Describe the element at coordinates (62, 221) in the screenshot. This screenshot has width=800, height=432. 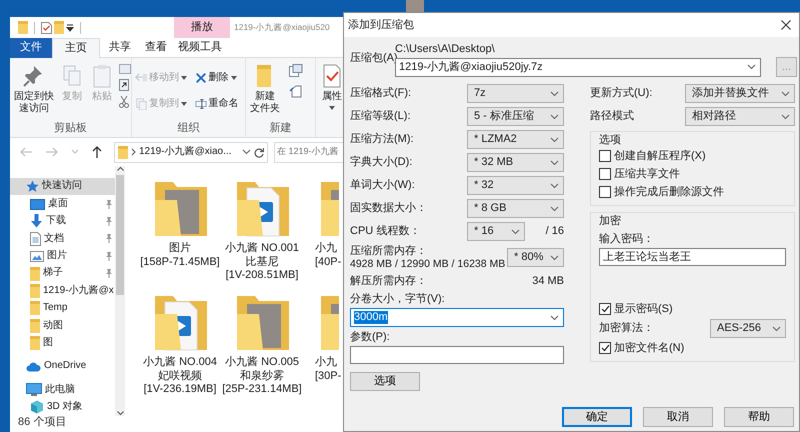
I see `navigation-item: 下载` at that location.